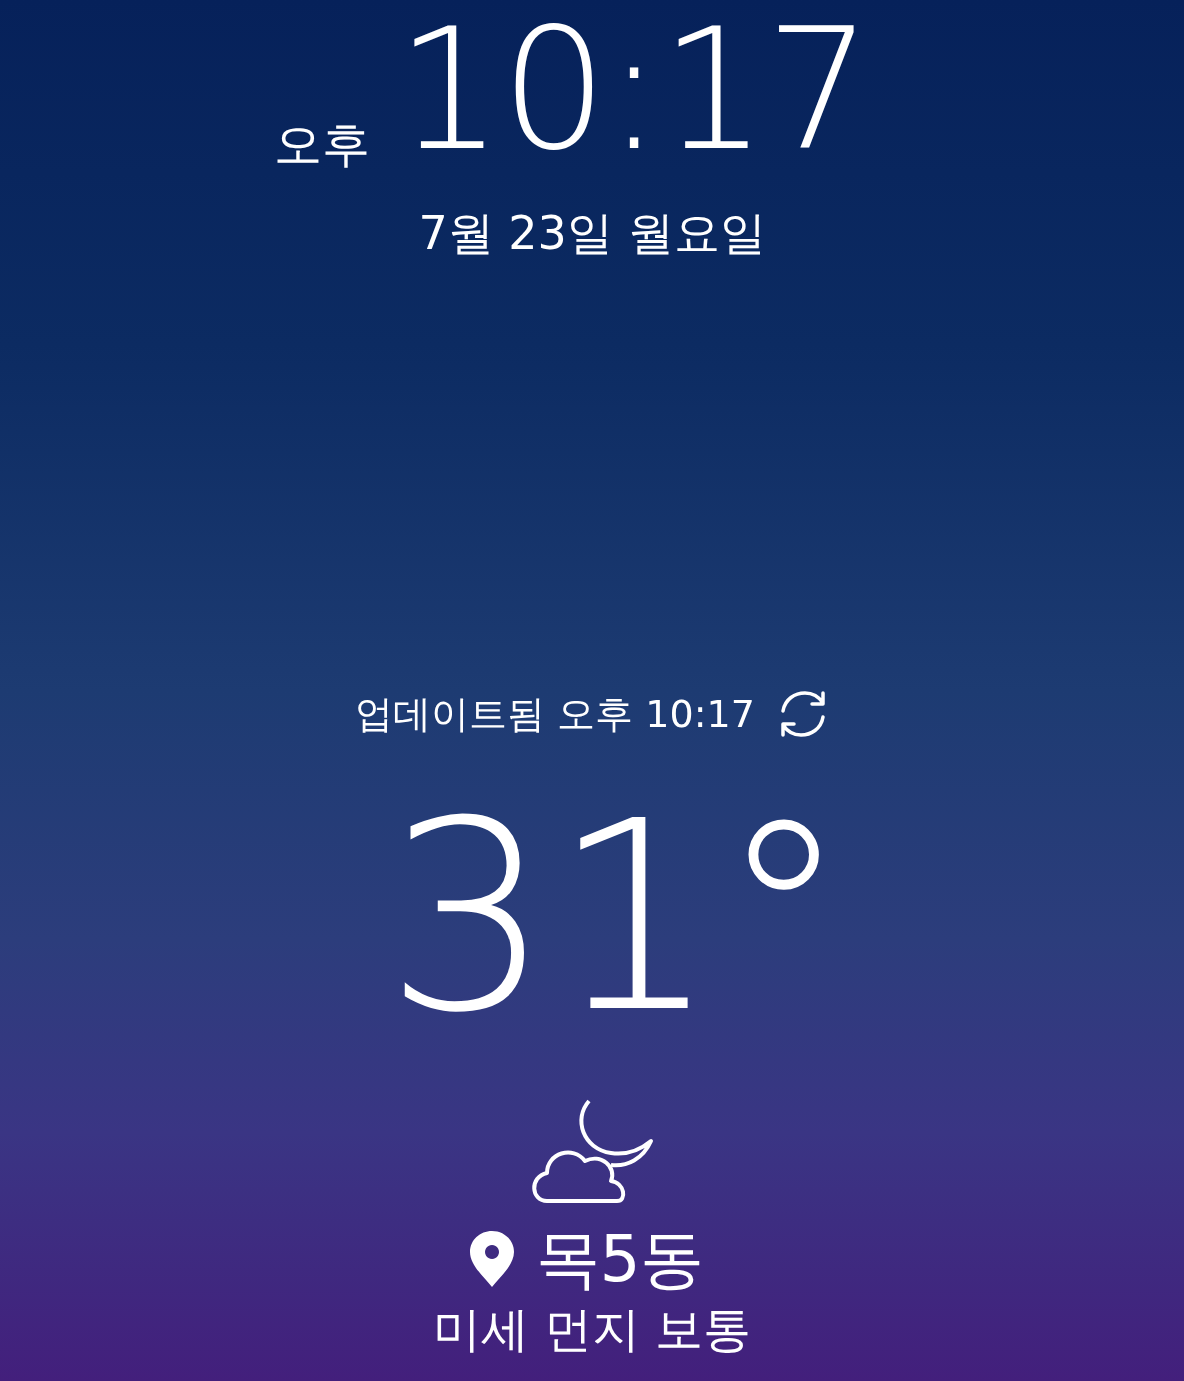 Image resolution: width=1184 pixels, height=1381 pixels. I want to click on location-pin-icon, so click(491, 1258).